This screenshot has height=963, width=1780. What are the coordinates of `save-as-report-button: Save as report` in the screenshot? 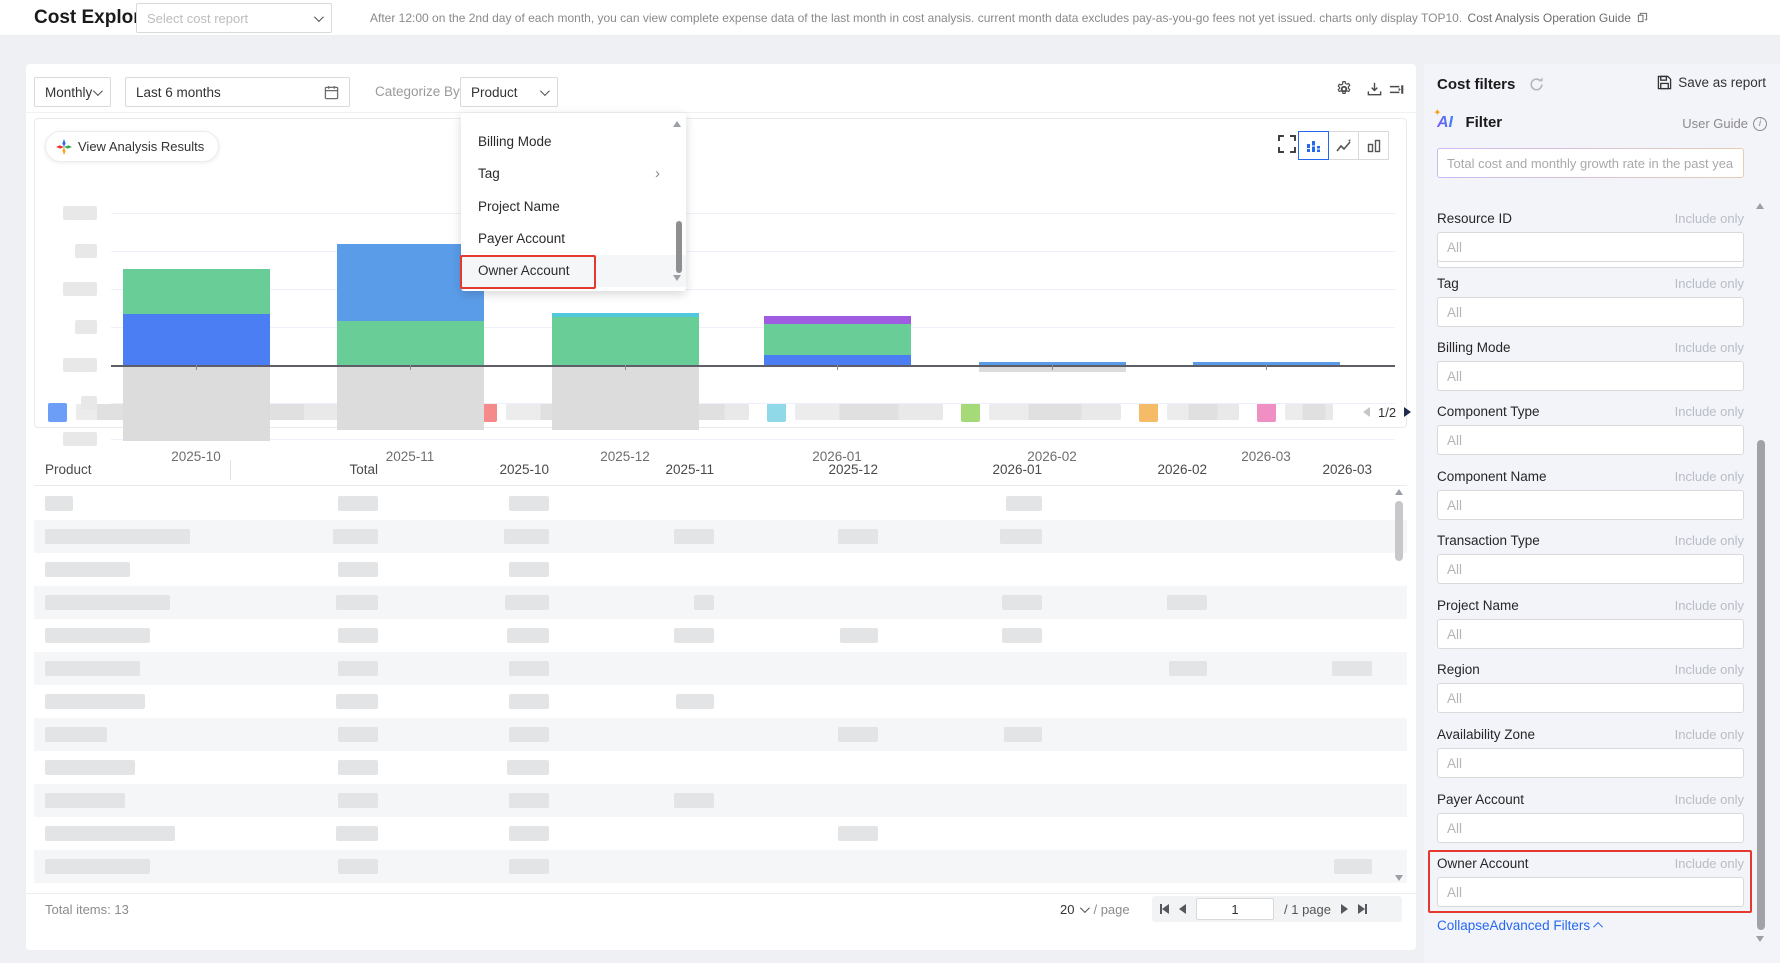 It's located at (1711, 82).